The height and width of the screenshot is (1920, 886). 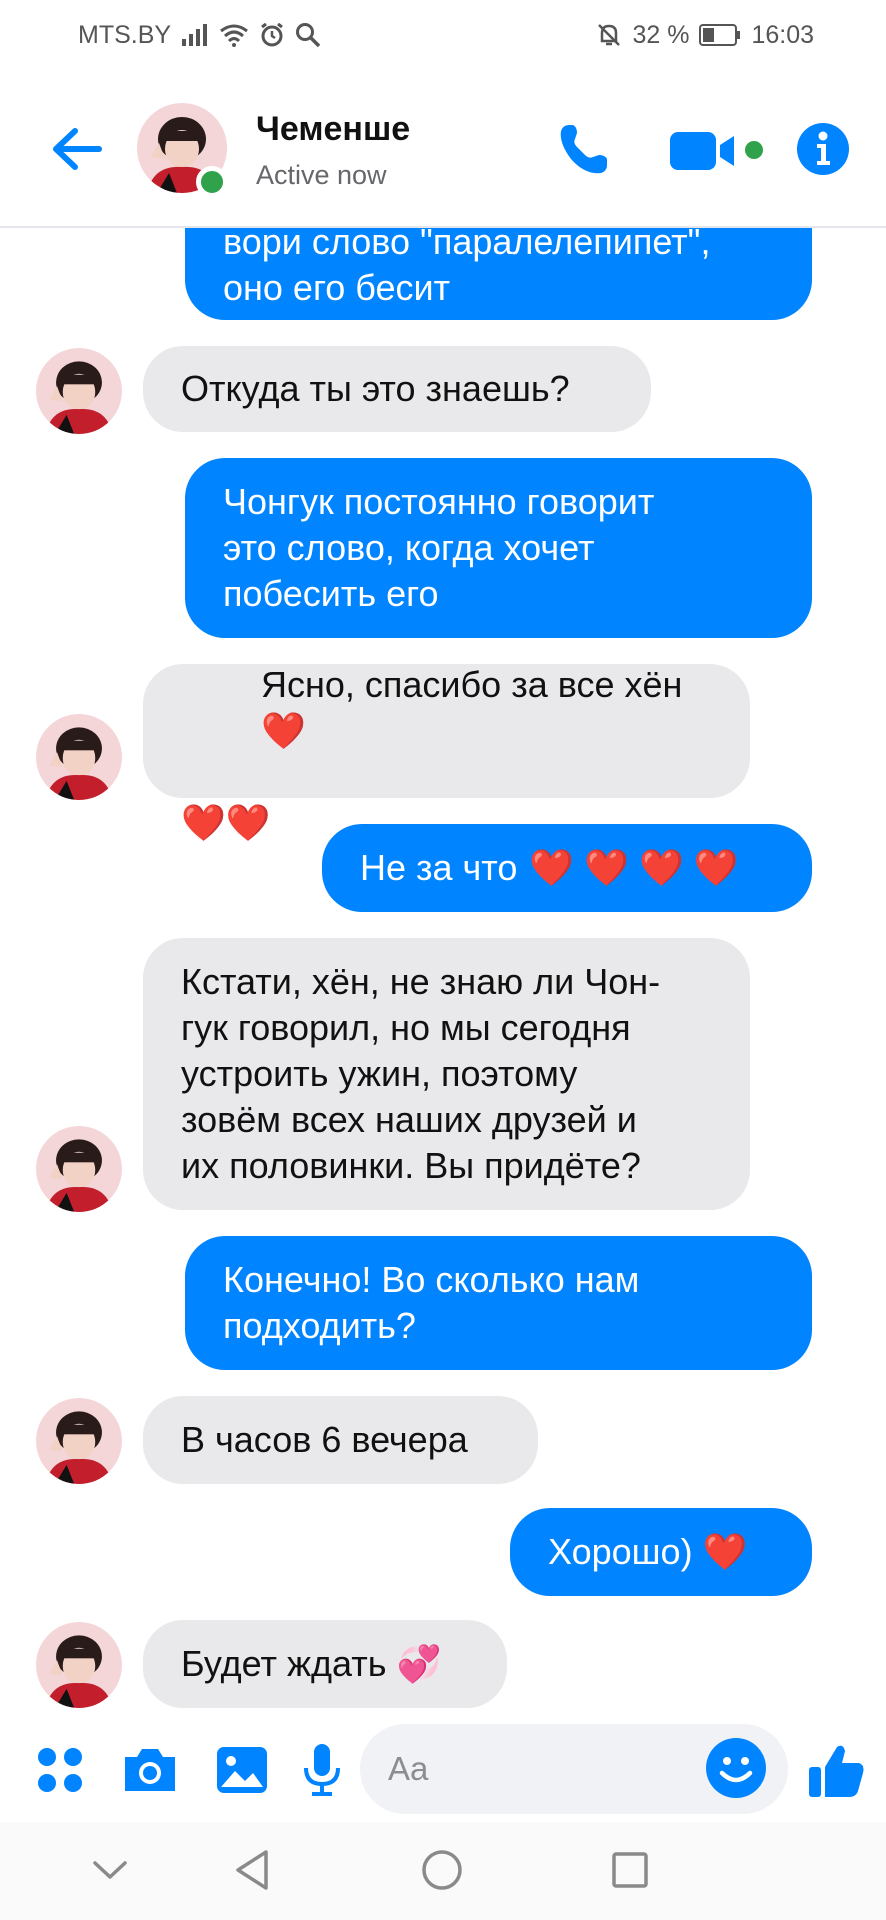 What do you see at coordinates (195, 35) in the screenshot?
I see `signal-icon` at bounding box center [195, 35].